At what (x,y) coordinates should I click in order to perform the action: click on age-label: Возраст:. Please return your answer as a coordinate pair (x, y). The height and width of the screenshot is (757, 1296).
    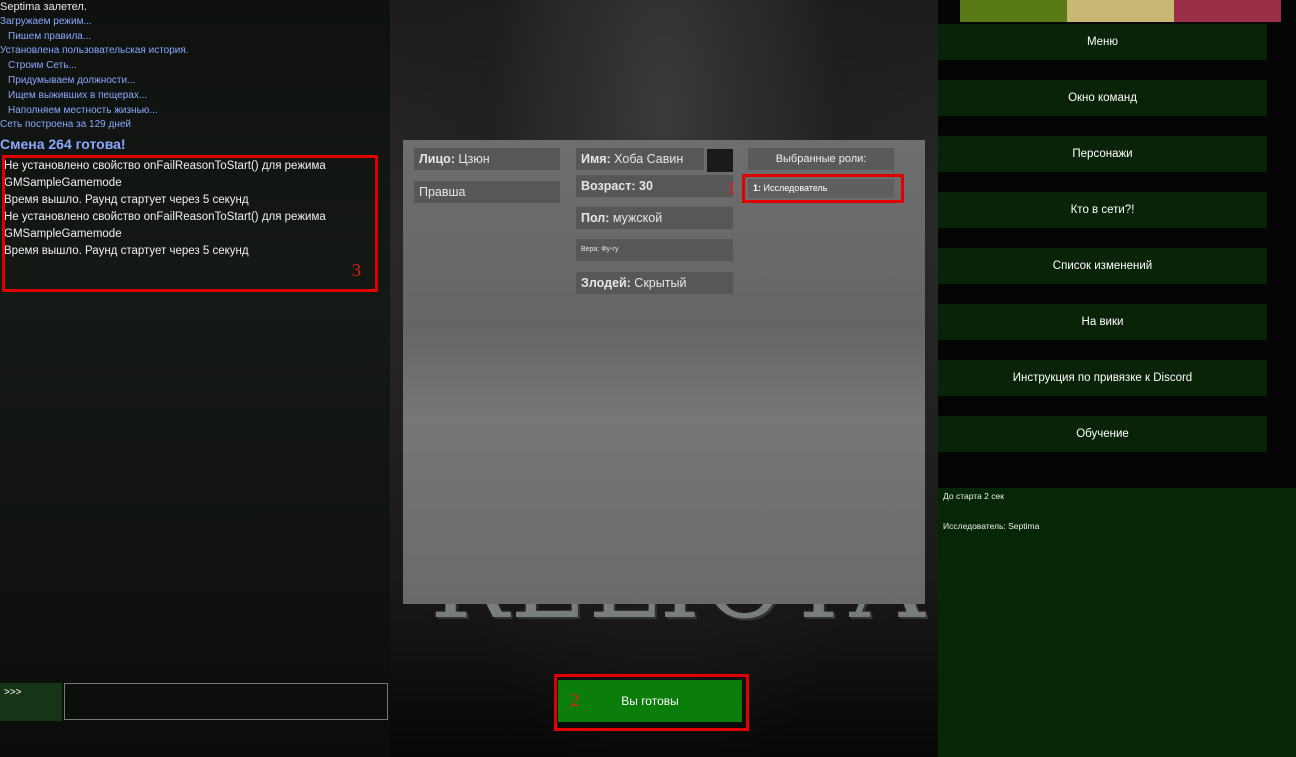
    Looking at the image, I should click on (608, 186).